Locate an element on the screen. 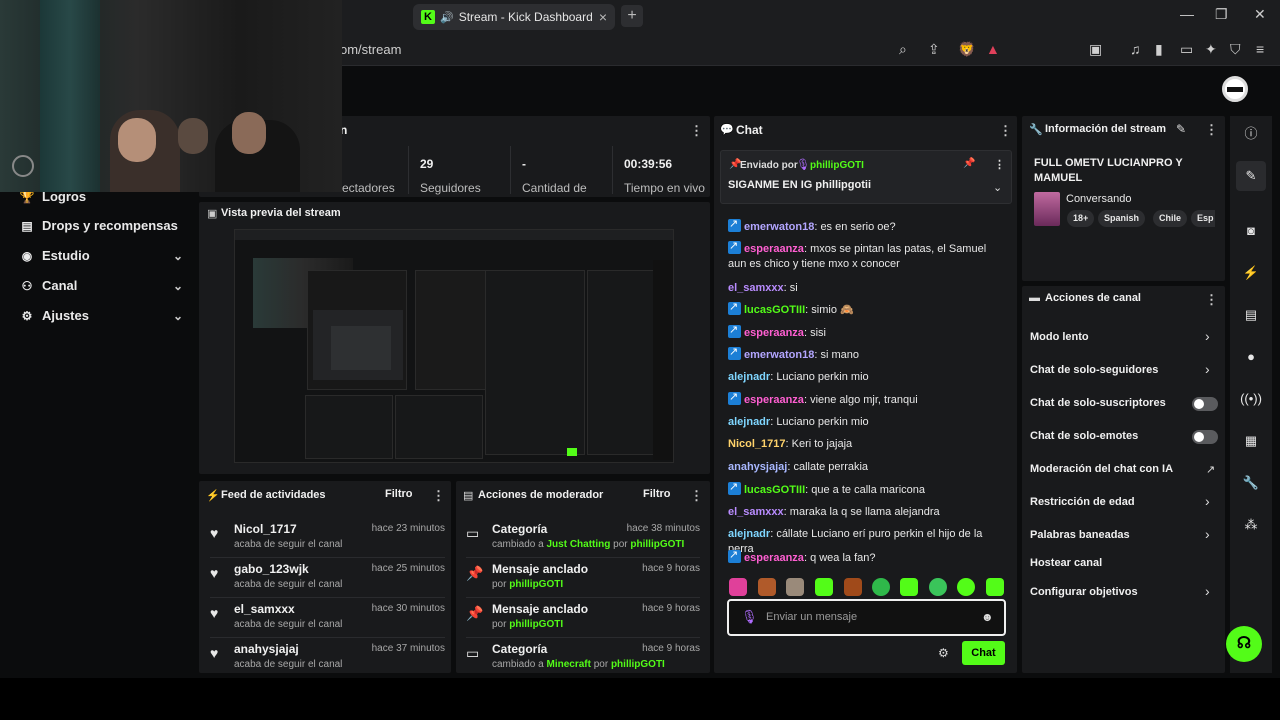  mod-filter-button: Filtro is located at coordinates (657, 494).